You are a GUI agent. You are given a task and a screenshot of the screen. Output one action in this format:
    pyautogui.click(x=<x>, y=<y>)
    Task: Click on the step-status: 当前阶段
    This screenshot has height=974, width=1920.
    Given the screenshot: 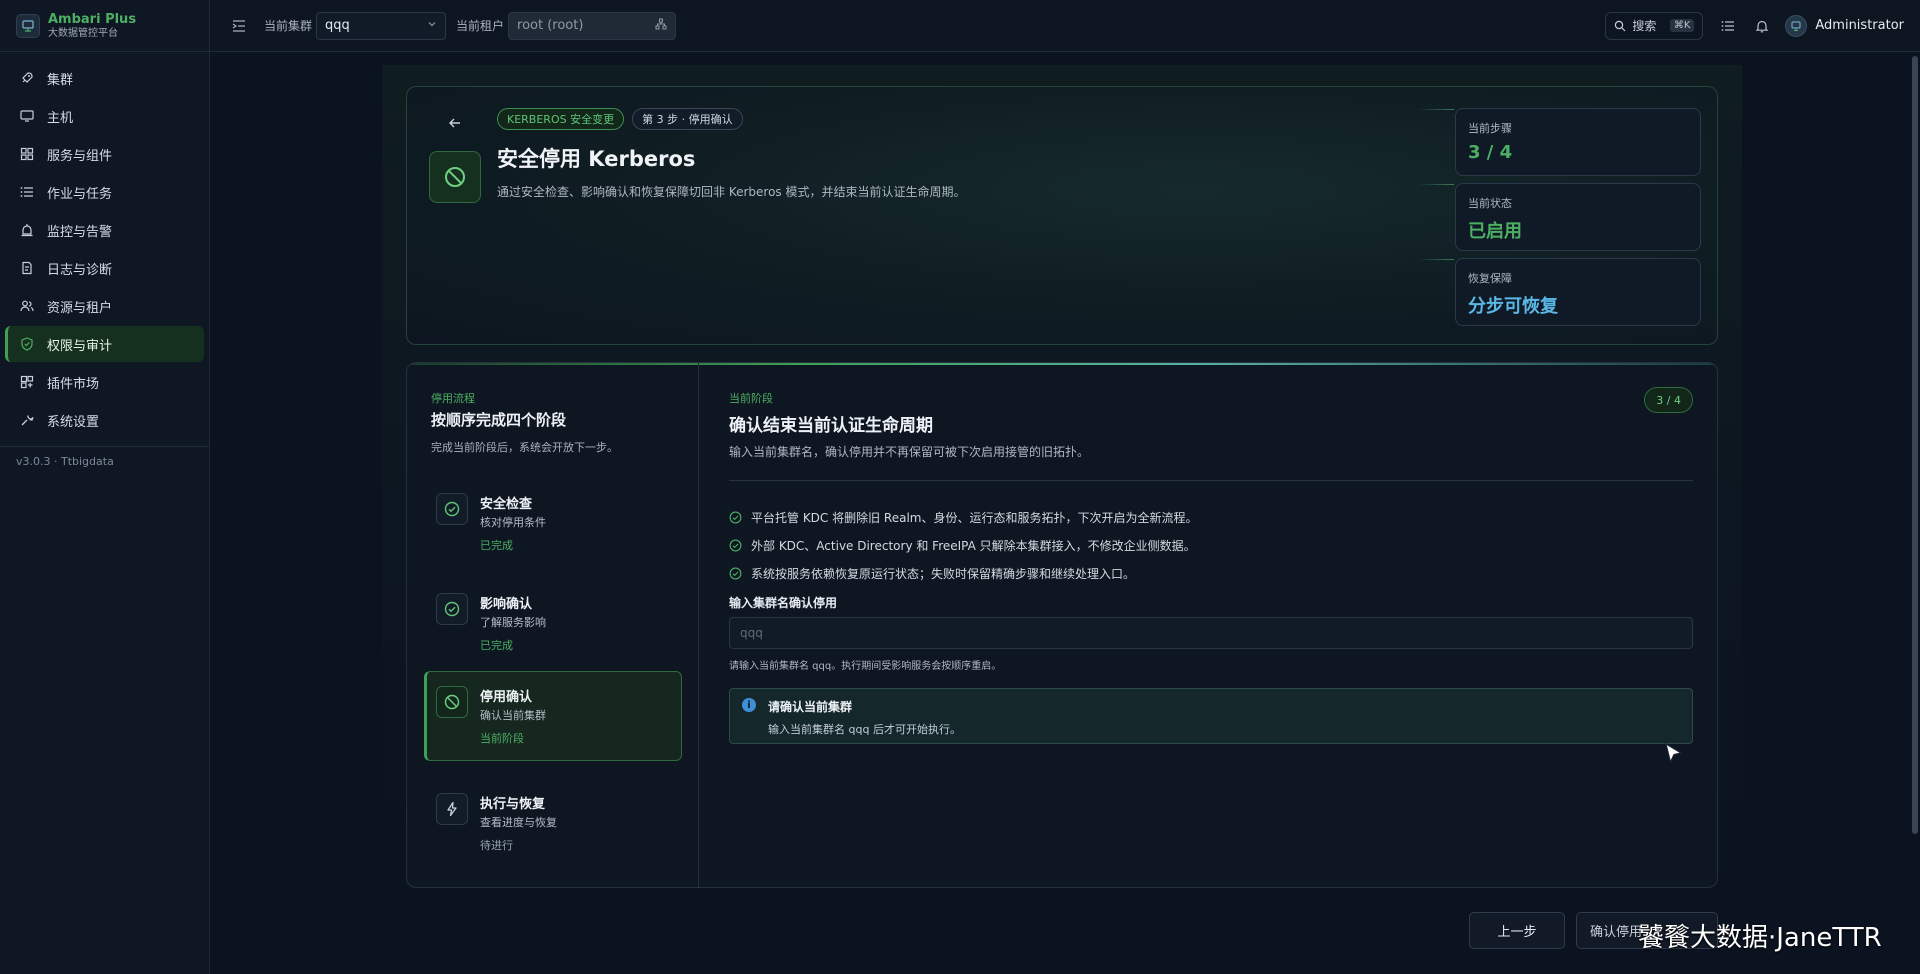 What is the action you would take?
    pyautogui.click(x=502, y=738)
    